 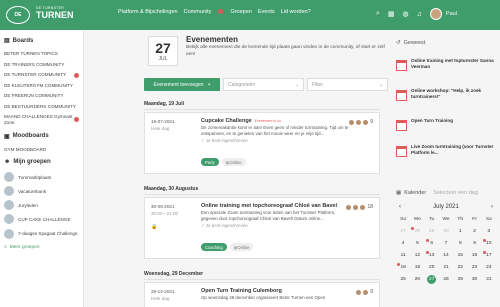 I want to click on category-select: Categorieën ⌄, so click(x=263, y=84).